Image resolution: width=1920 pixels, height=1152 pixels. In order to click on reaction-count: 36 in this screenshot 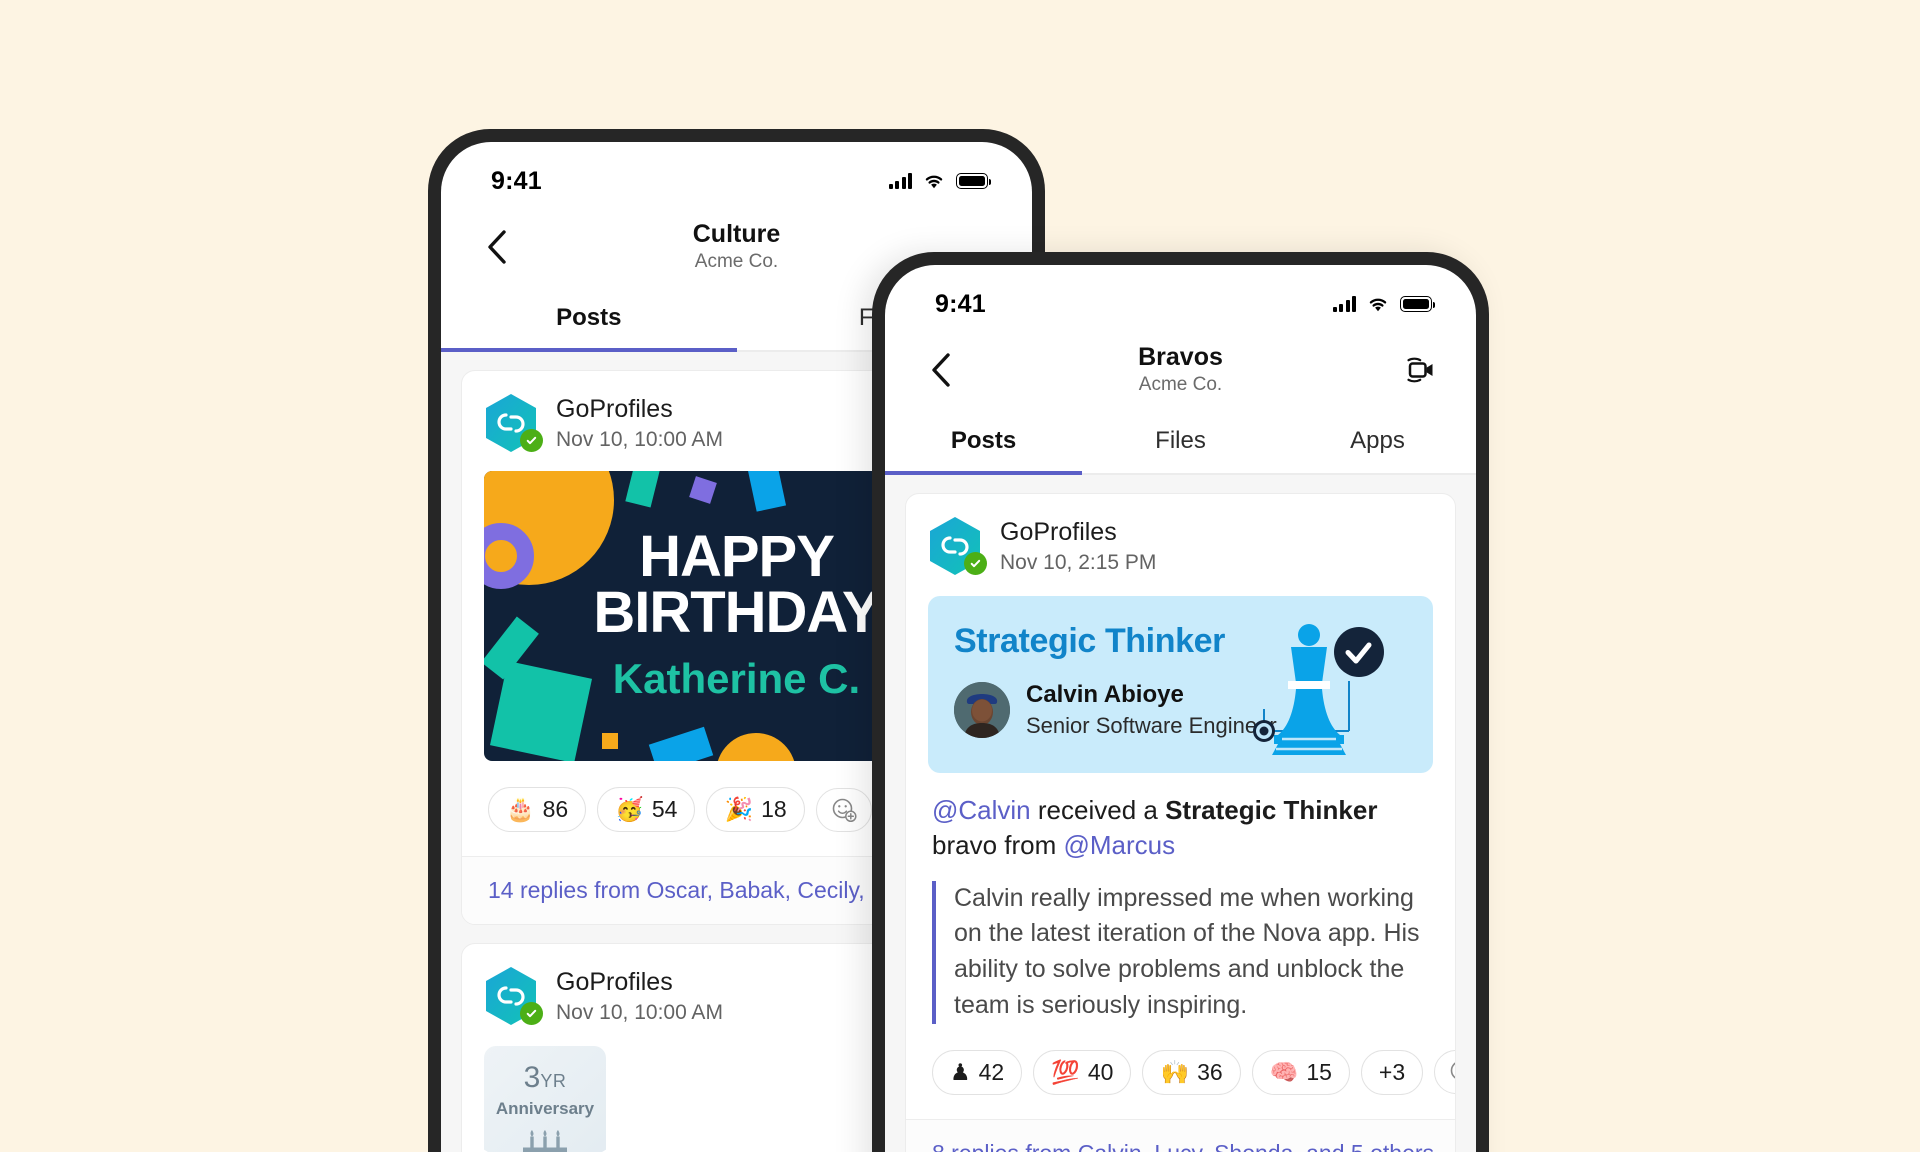, I will do `click(1210, 1071)`.